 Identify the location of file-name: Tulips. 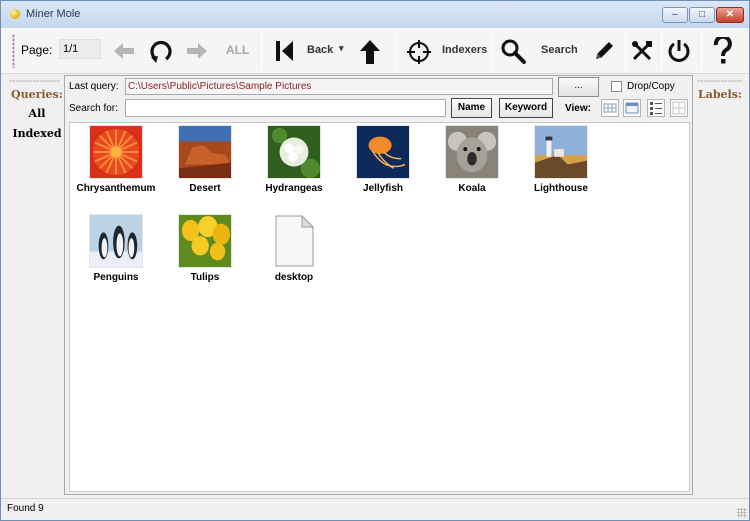
(205, 277).